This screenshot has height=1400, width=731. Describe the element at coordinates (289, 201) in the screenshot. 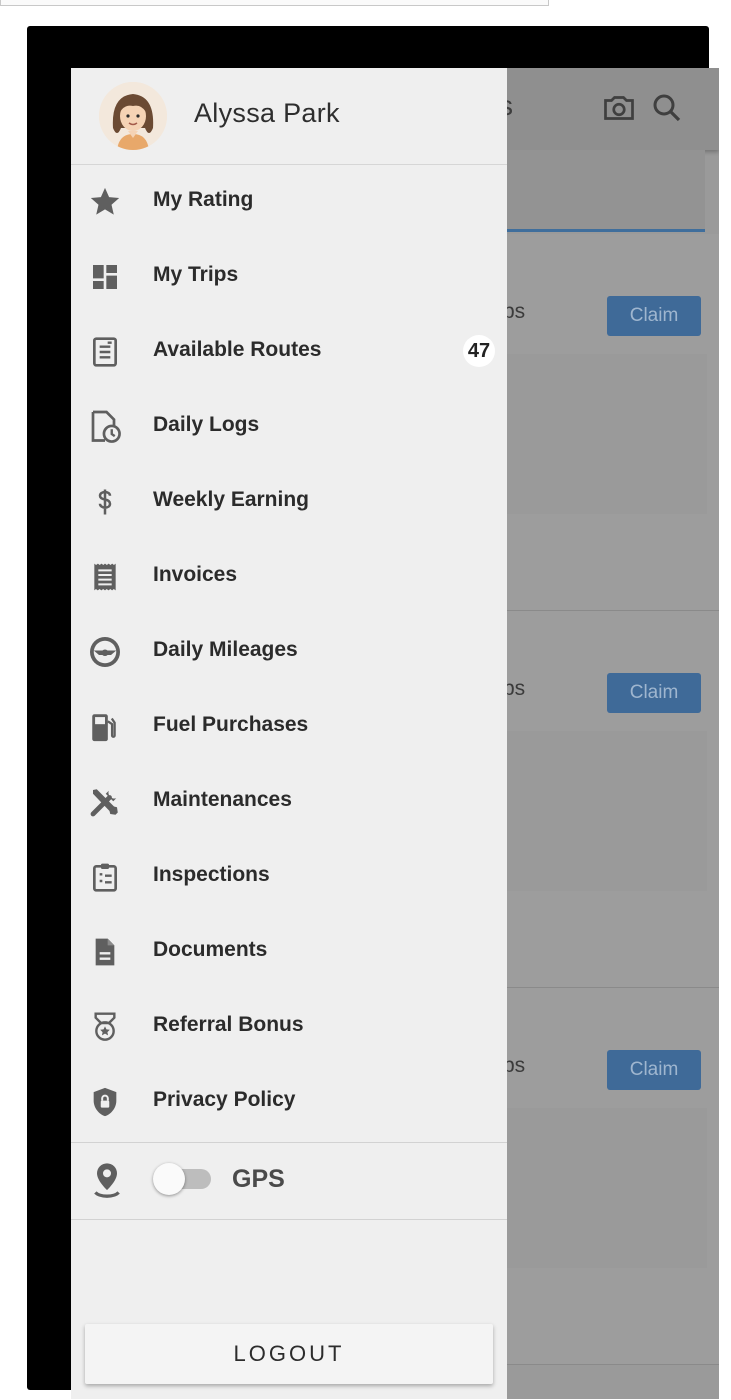

I see `menu-item-my-rating: My Rating` at that location.